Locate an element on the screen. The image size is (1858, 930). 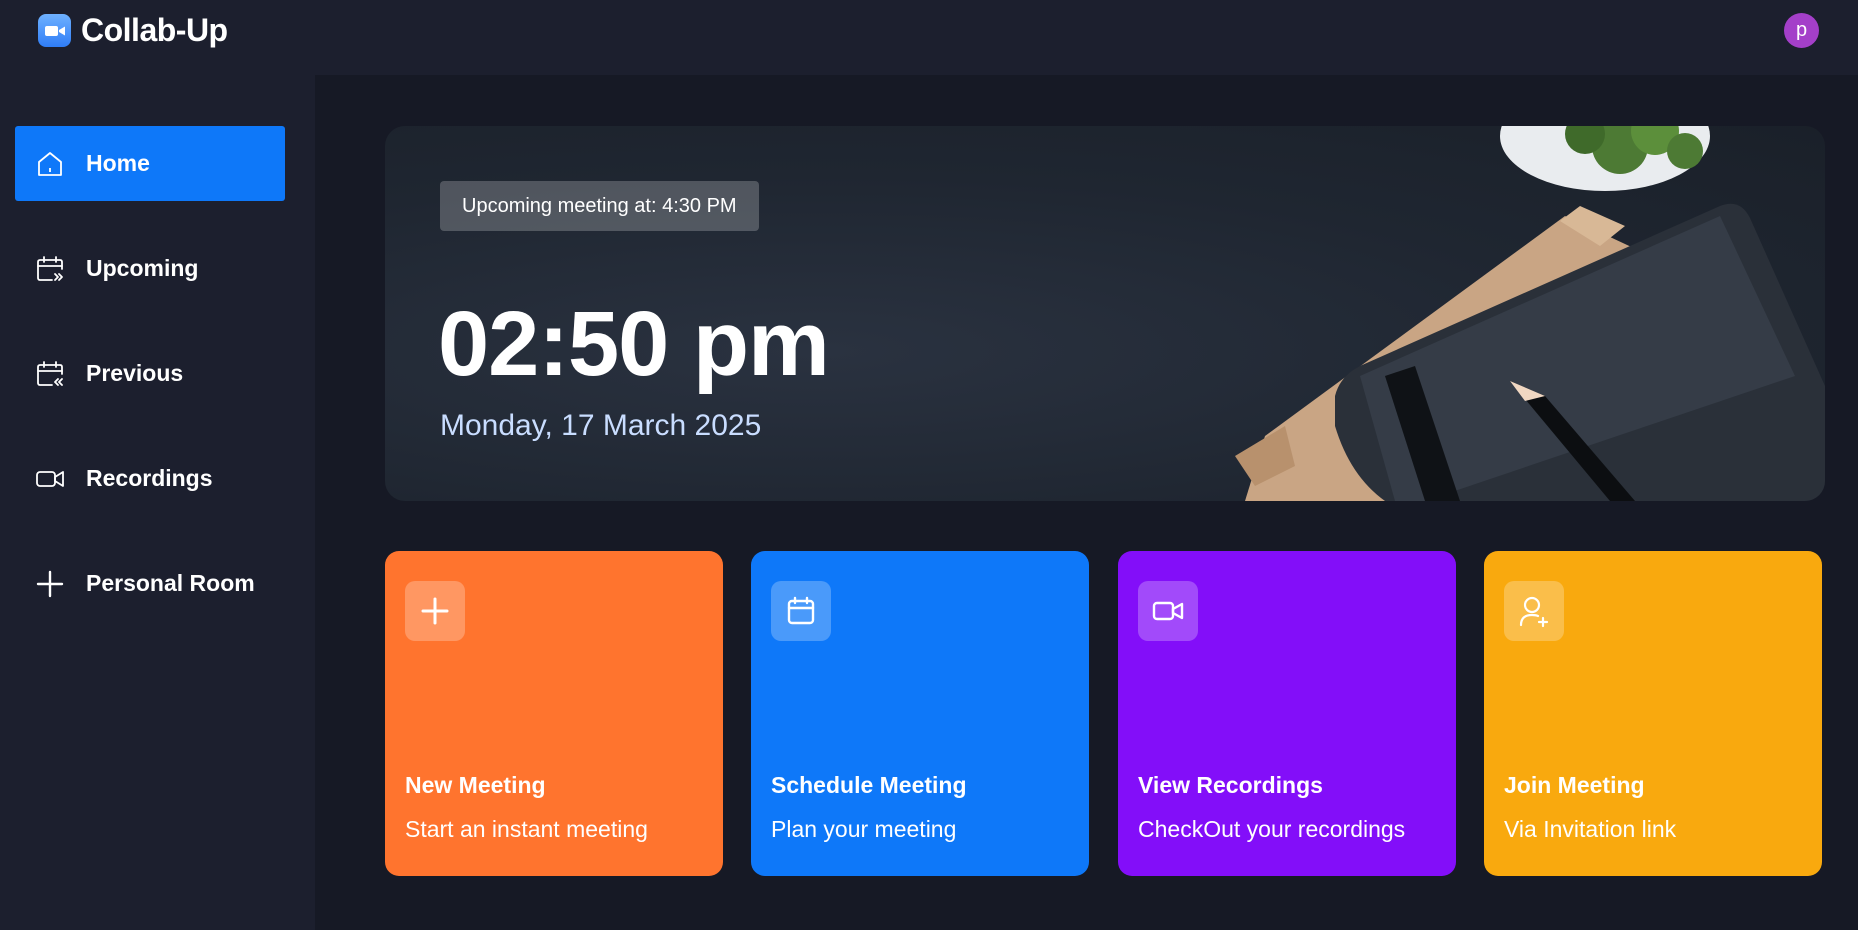
card-subtitle: Via Invitation link is located at coordinates (1590, 829).